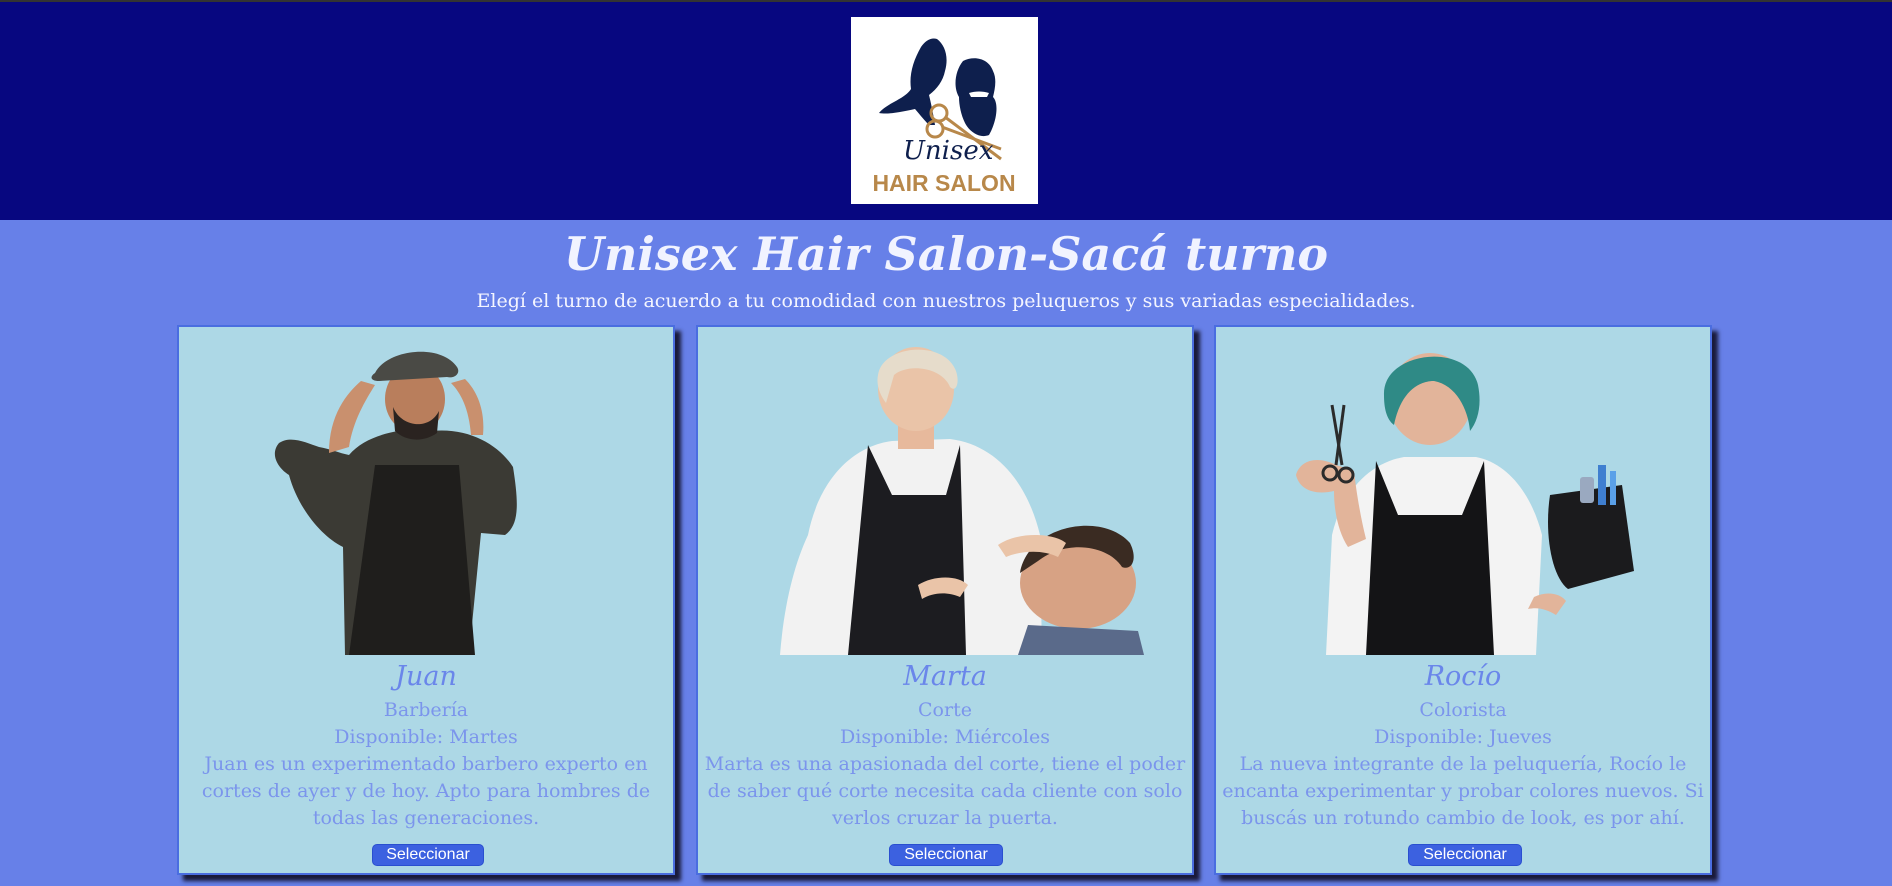 The height and width of the screenshot is (886, 1892). I want to click on select-button-marta: Seleccionar, so click(946, 855).